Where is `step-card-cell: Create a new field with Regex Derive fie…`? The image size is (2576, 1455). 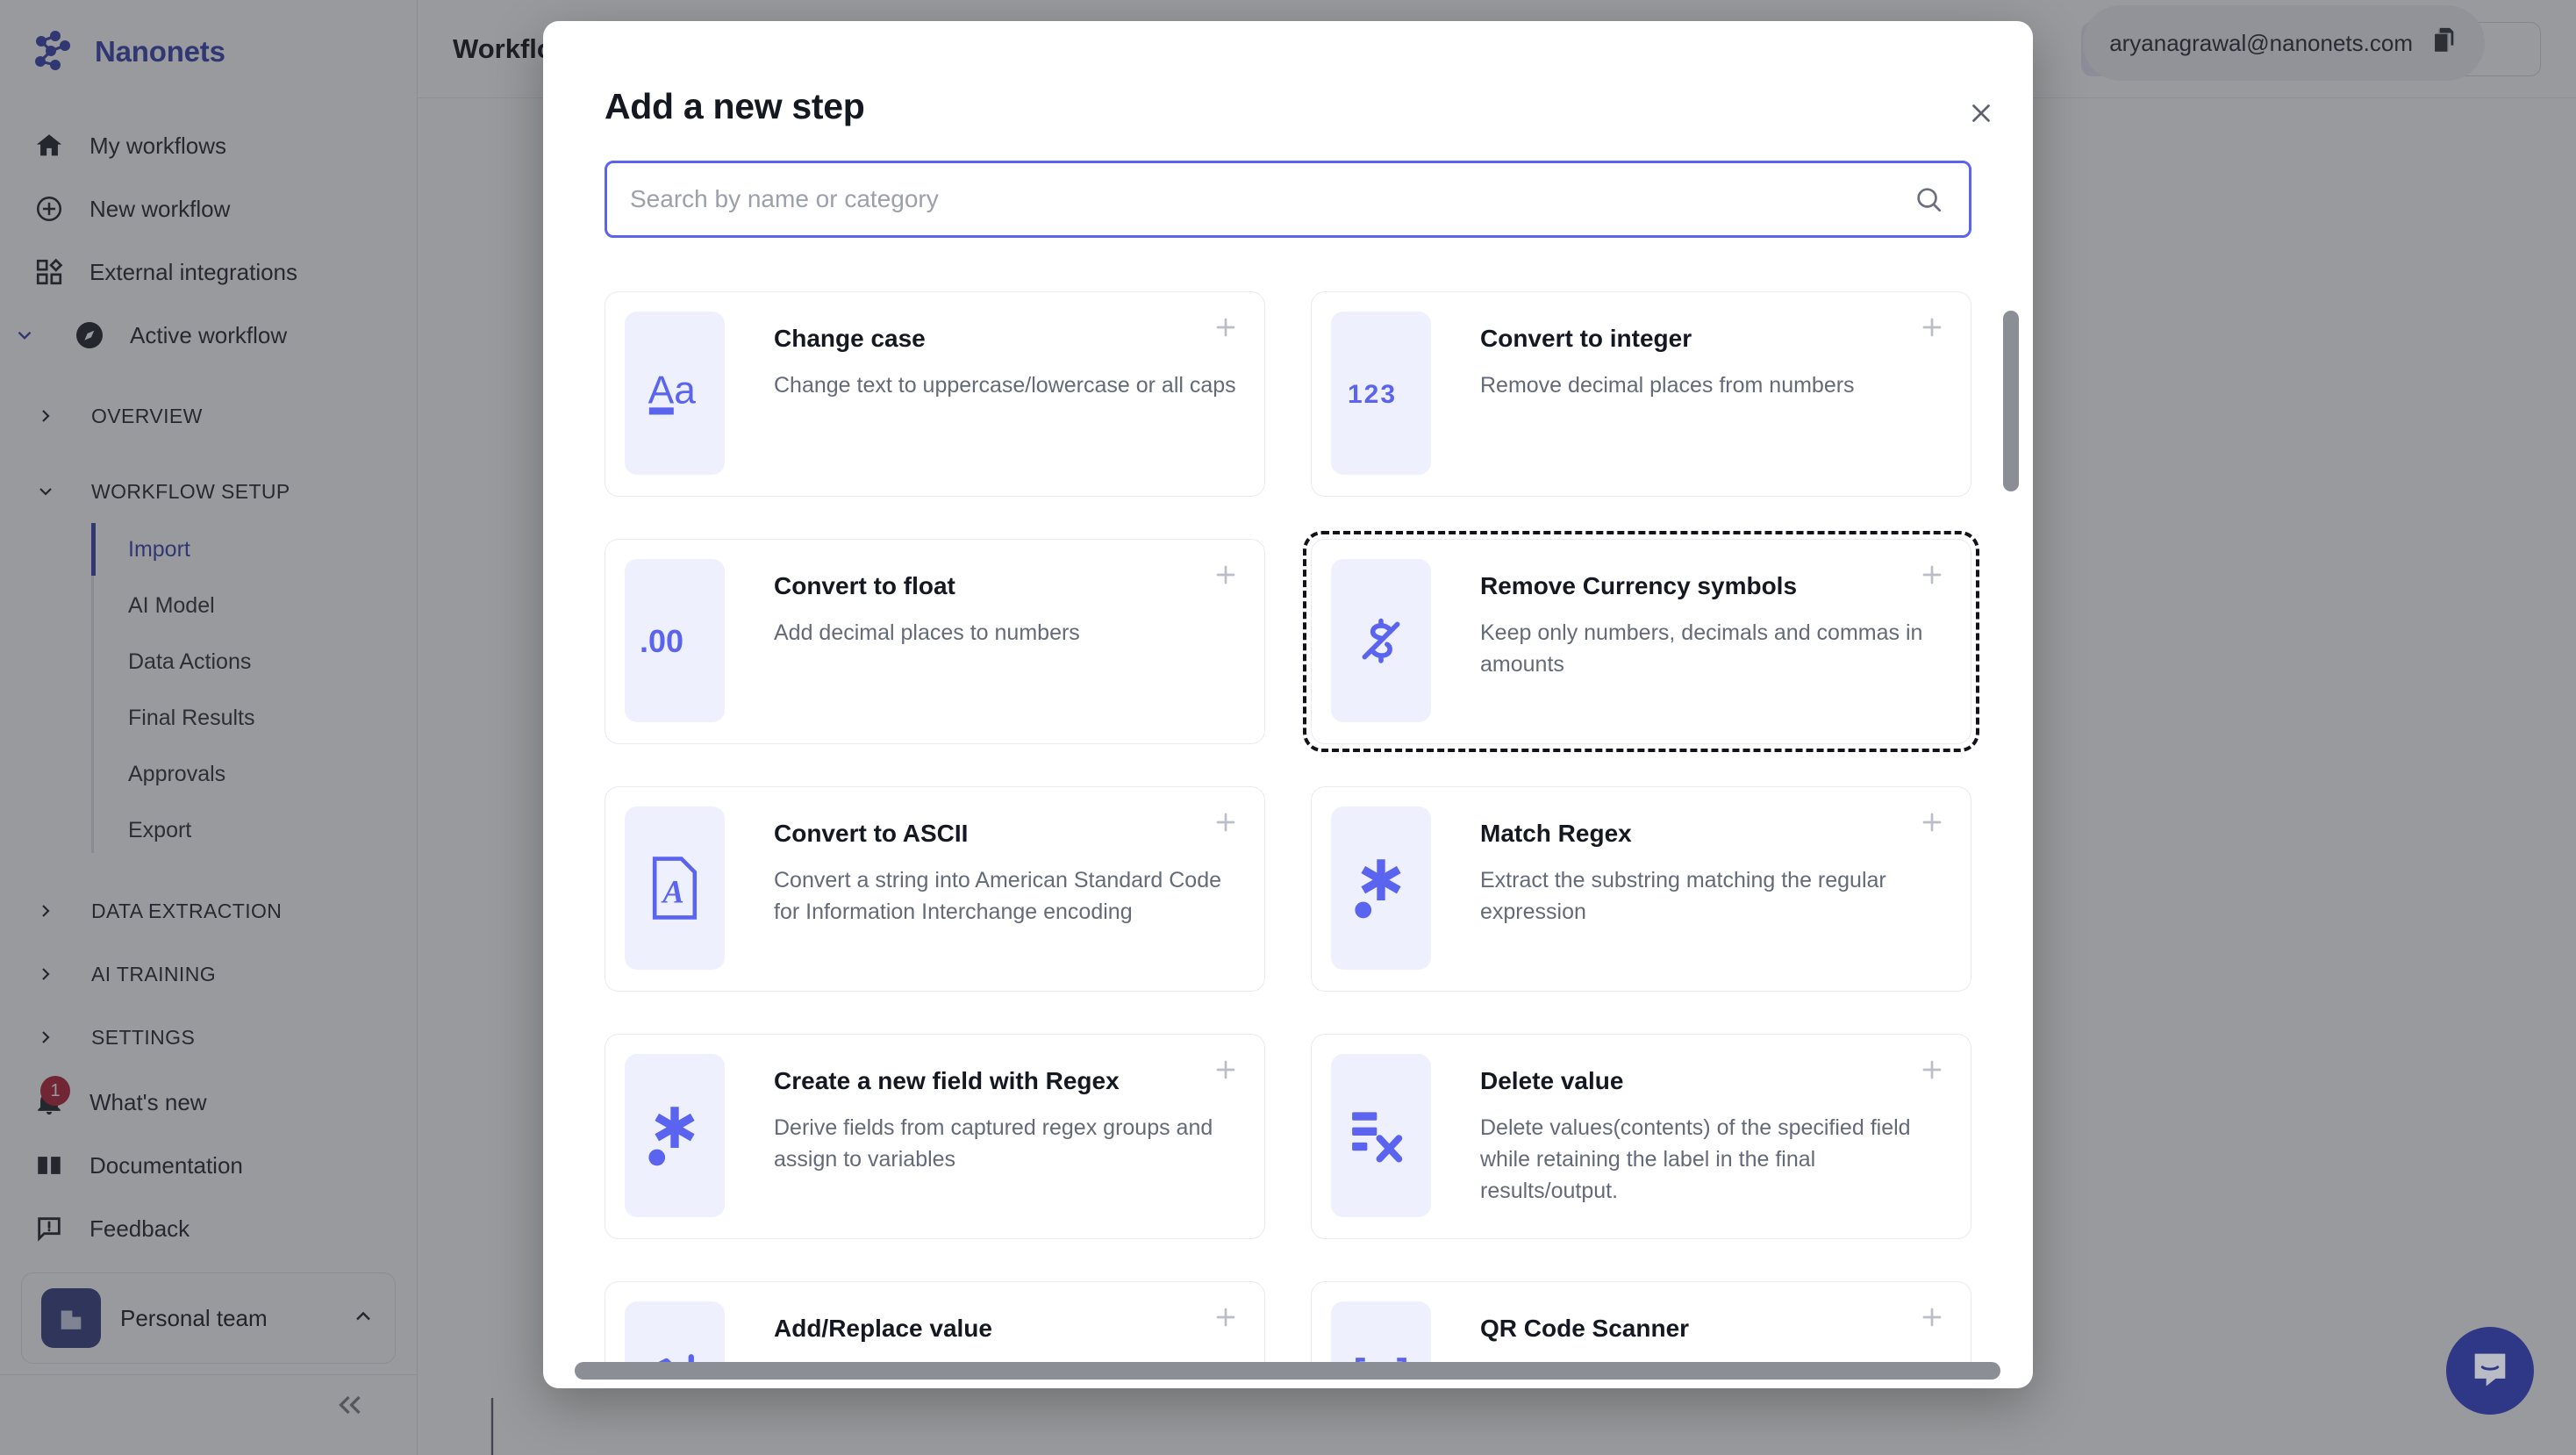
step-card-cell: Create a new field with Regex Derive fie… is located at coordinates (935, 1136).